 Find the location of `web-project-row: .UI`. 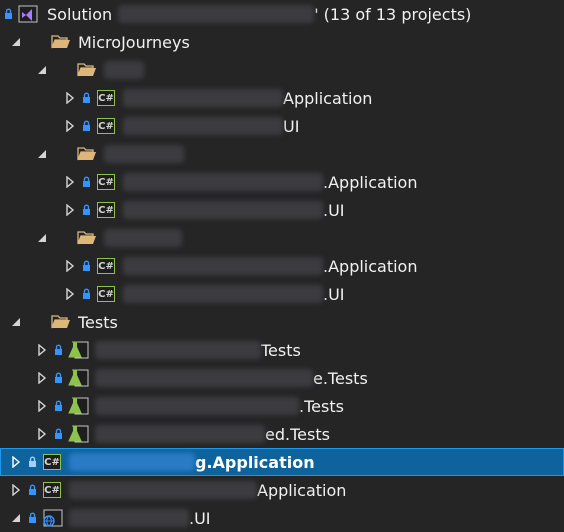

web-project-row: .UI is located at coordinates (282, 518).